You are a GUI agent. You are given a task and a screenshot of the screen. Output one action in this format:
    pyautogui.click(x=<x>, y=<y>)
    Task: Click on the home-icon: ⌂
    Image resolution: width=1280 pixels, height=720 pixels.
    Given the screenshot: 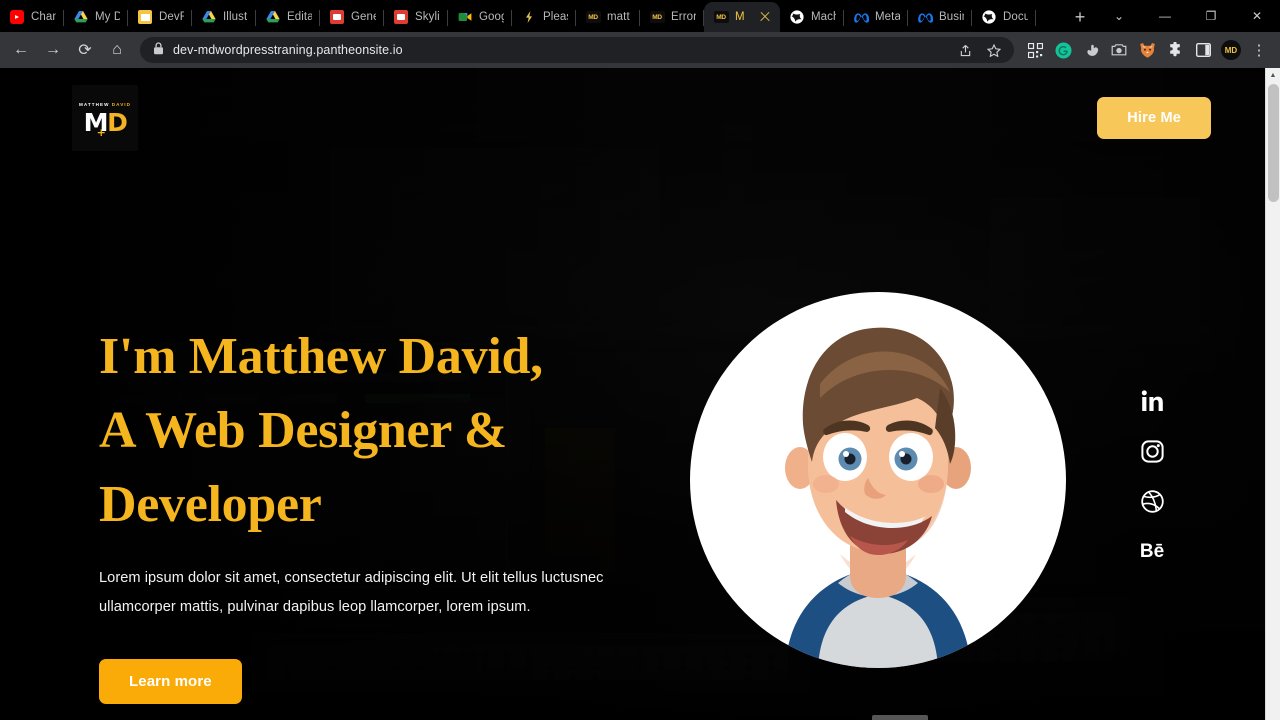 What is the action you would take?
    pyautogui.click(x=117, y=50)
    